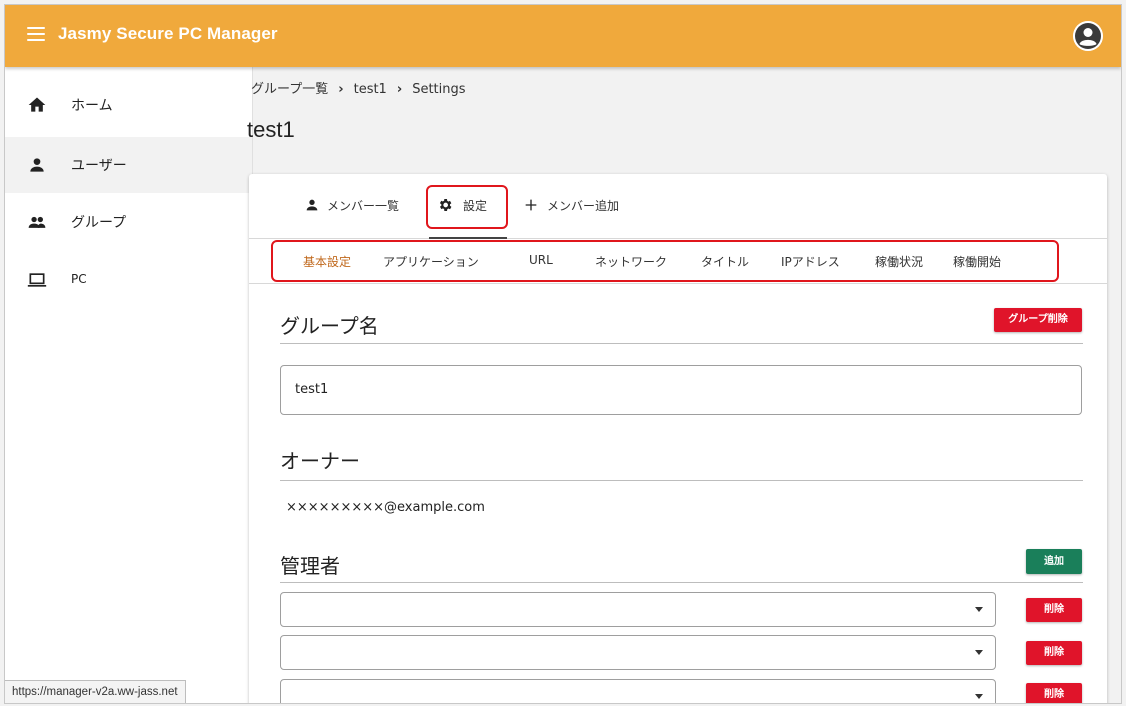 This screenshot has height=706, width=1126. I want to click on tab-settings: 設定, so click(468, 206).